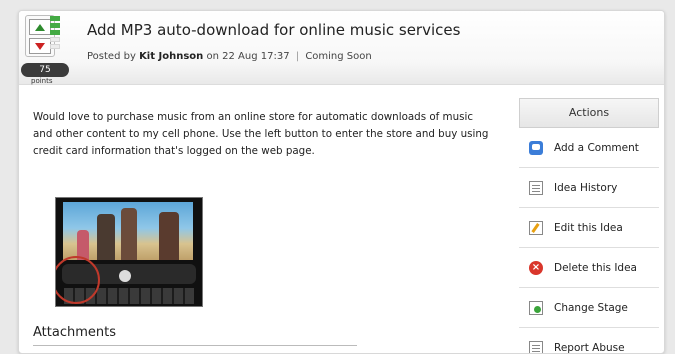 The image size is (675, 354). I want to click on report-abuse-button: Report Abuse, so click(589, 341).